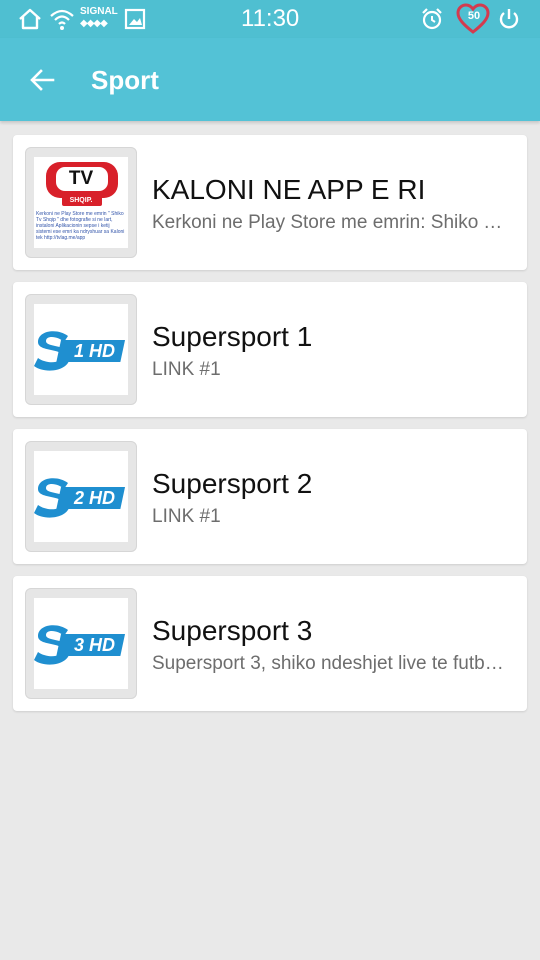 The width and height of the screenshot is (540, 960). Describe the element at coordinates (270, 79) in the screenshot. I see `app-bar: Sport` at that location.